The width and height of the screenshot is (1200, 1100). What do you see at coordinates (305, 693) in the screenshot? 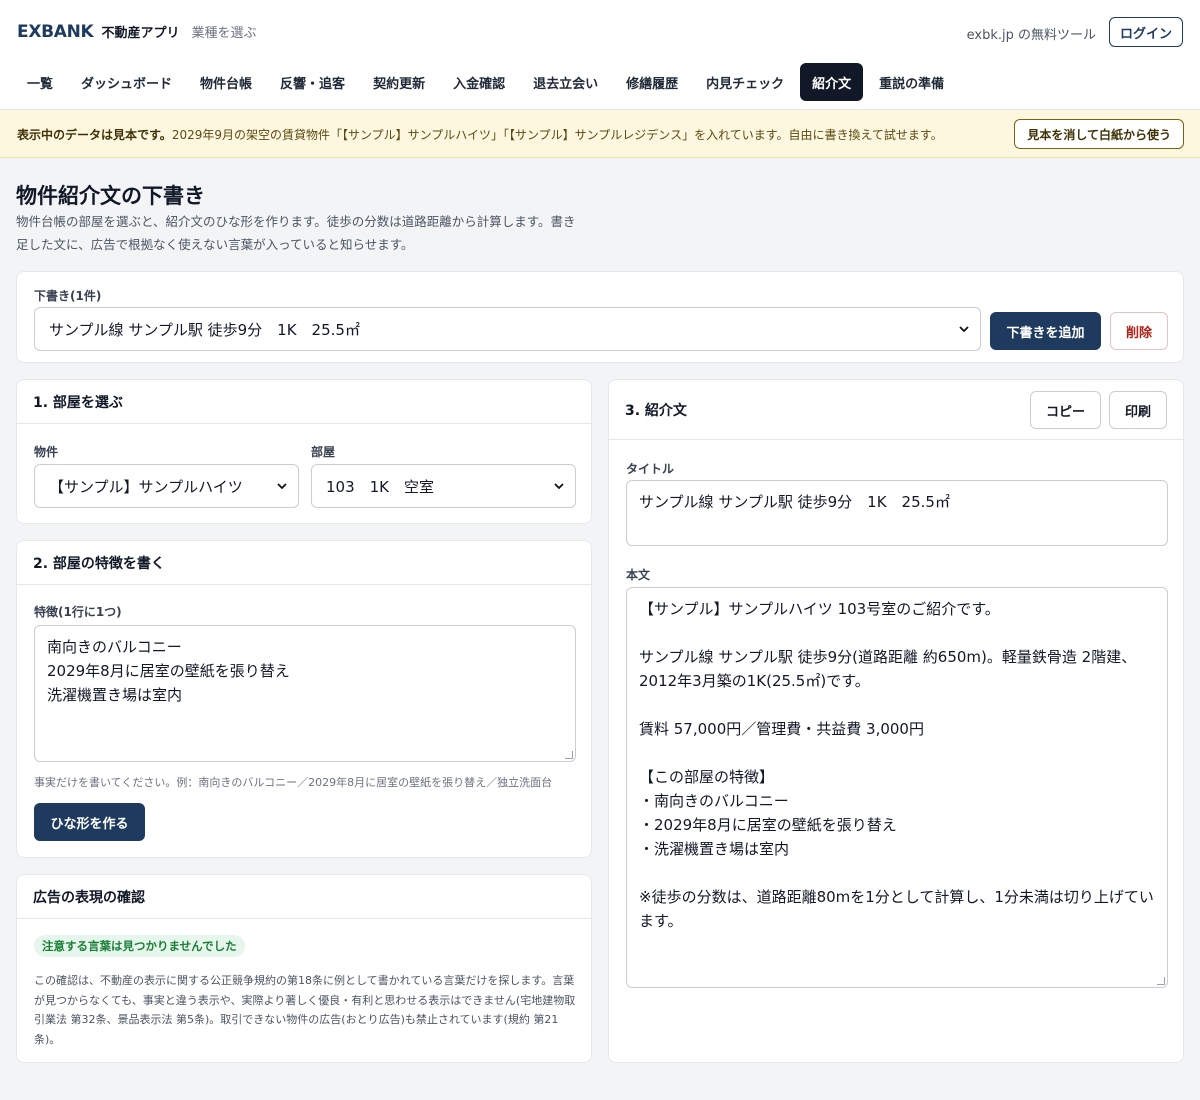
I see `features-textarea: 南向きのバルコニー 2029年8月に居室の壁紙を張り替え 洗濯機置き場は室内` at bounding box center [305, 693].